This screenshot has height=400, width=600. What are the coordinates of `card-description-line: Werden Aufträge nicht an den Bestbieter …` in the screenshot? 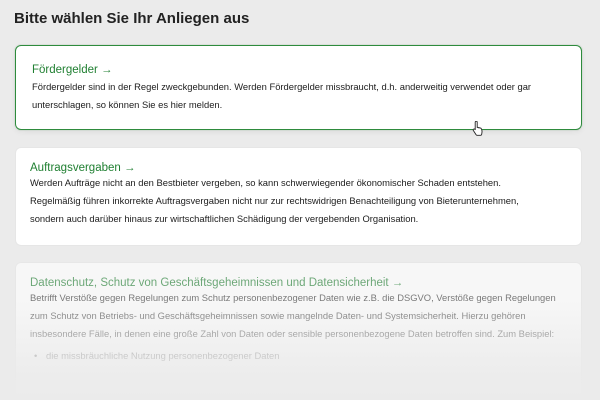 It's located at (265, 182).